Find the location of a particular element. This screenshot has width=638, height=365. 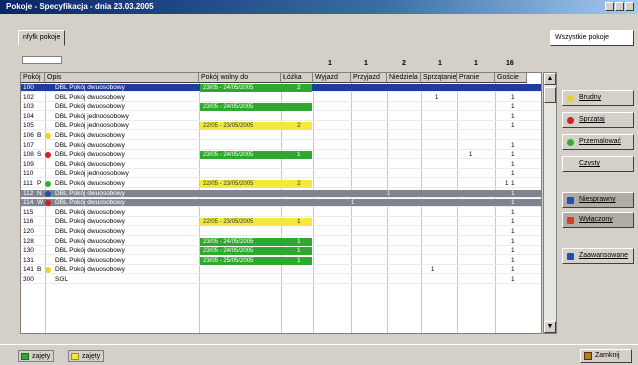

action-button: Czysty is located at coordinates (598, 164).